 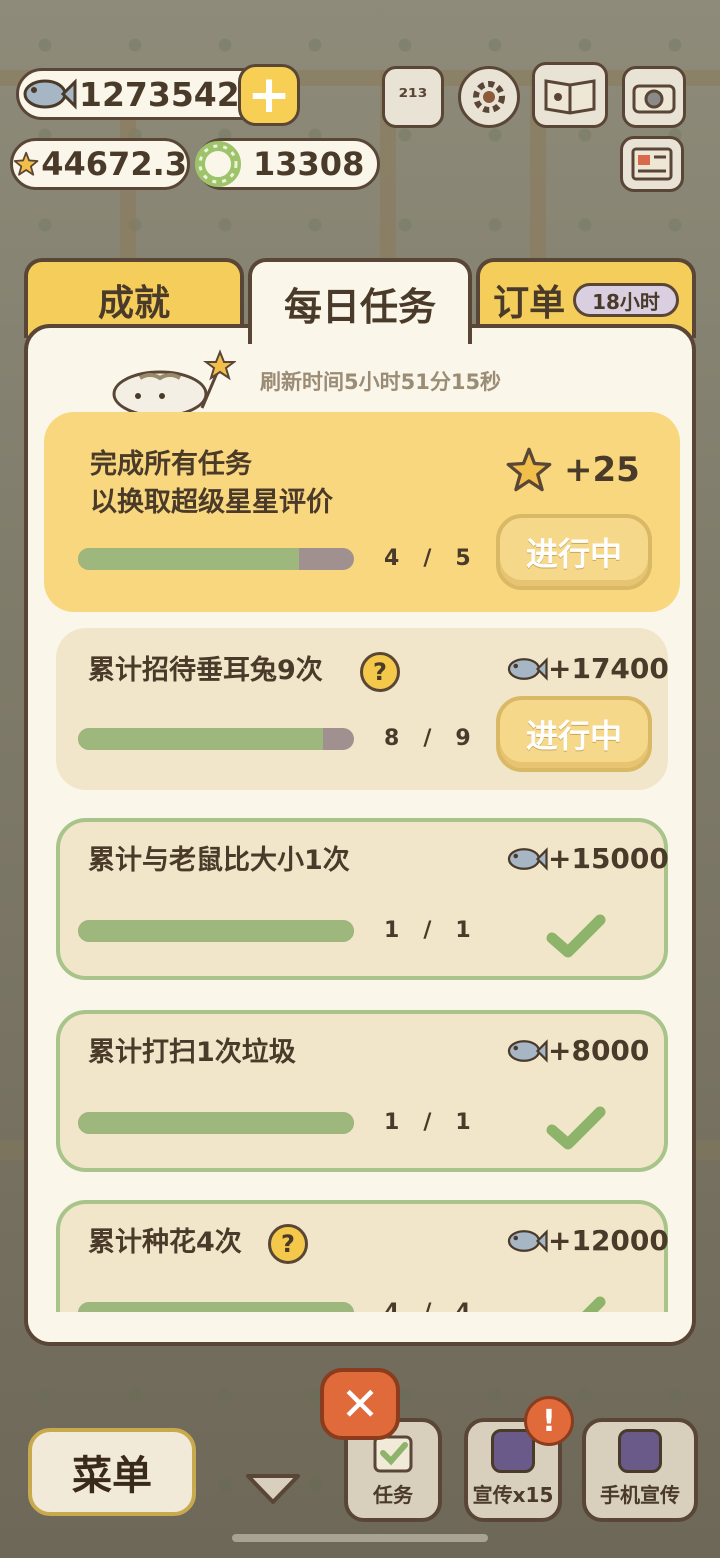 What do you see at coordinates (529, 303) in the screenshot?
I see `tab-orders-label: 订单` at bounding box center [529, 303].